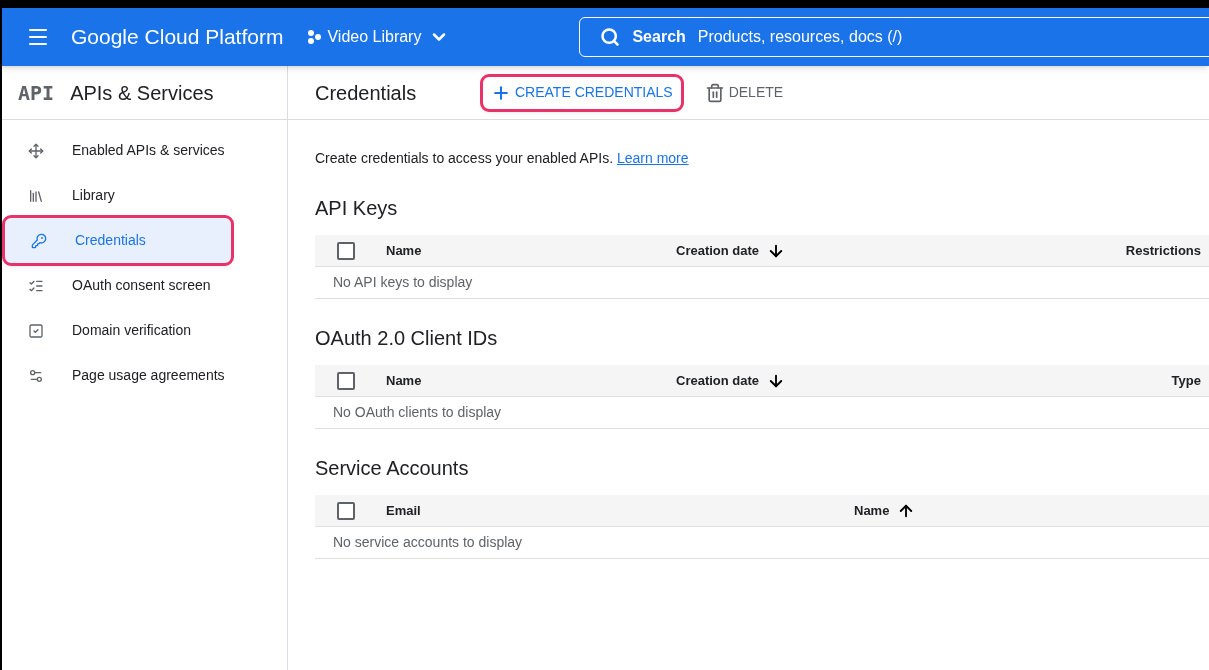 The image size is (1209, 670). I want to click on column-header: Type, so click(1186, 380).